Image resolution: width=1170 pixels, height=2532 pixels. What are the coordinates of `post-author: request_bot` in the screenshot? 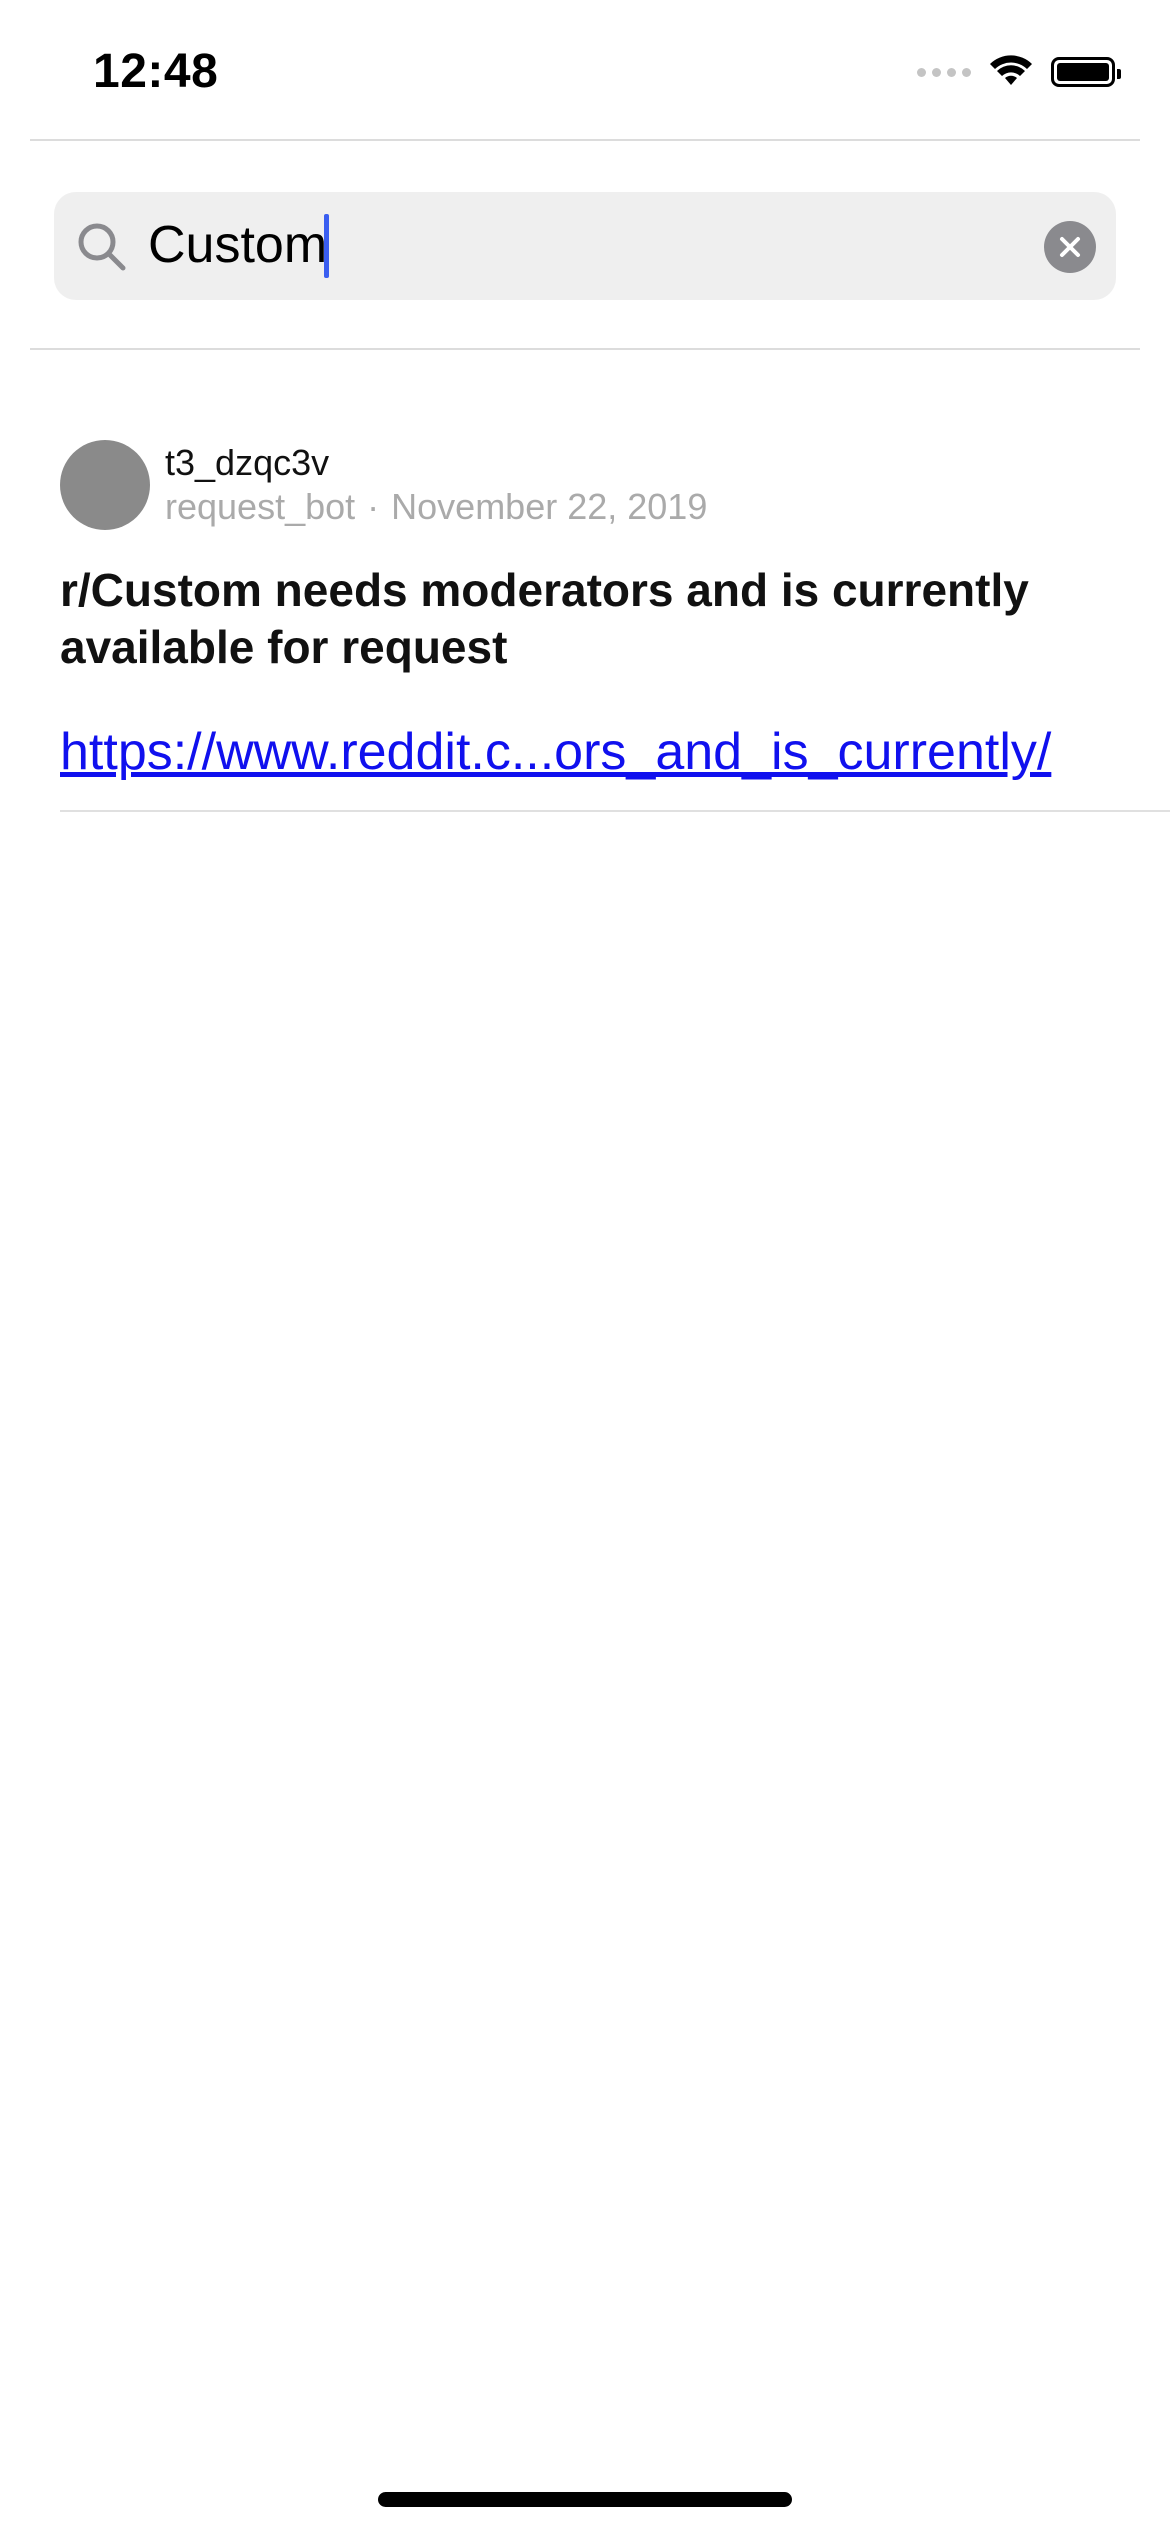 It's located at (260, 506).